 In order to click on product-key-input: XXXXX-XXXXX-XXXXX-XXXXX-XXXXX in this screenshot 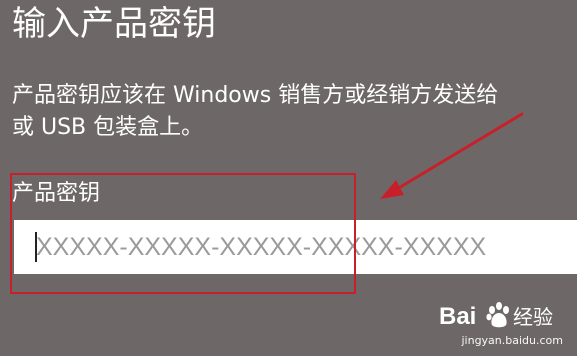, I will do `click(295, 247)`.